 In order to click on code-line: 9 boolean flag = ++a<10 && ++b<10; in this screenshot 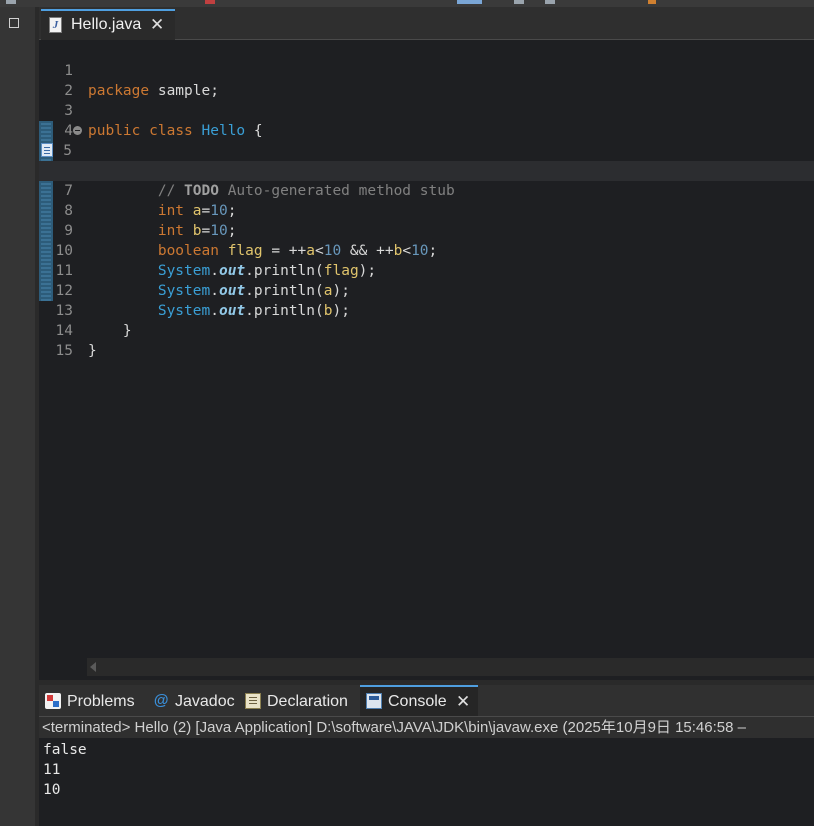, I will do `click(426, 230)`.